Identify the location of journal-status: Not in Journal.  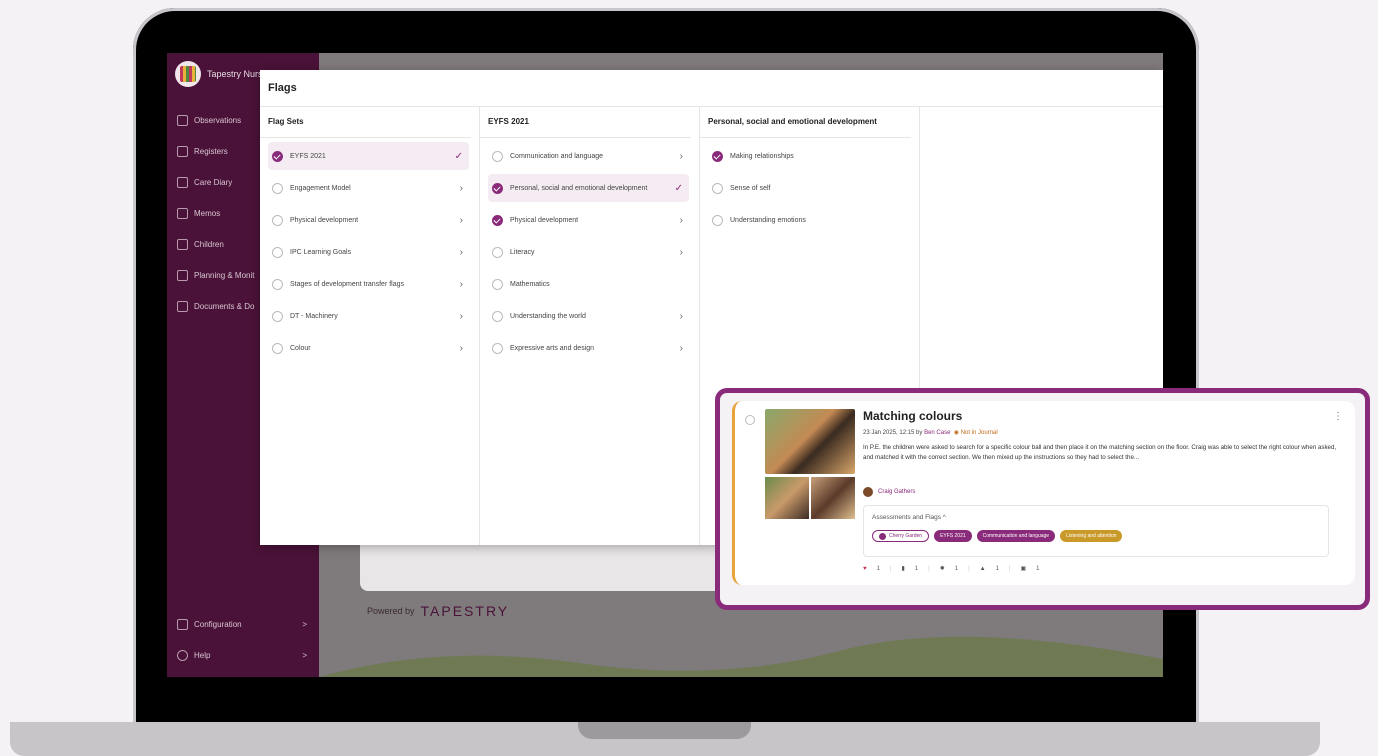
(979, 433).